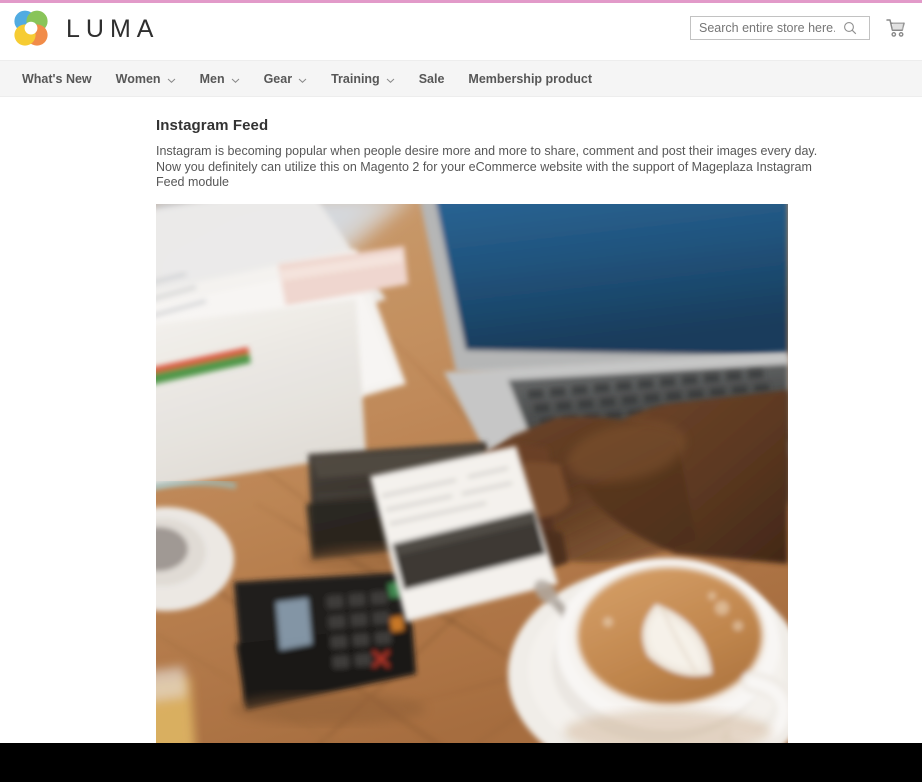  Describe the element at coordinates (461, 31) in the screenshot. I see `site-header: LUMA` at that location.